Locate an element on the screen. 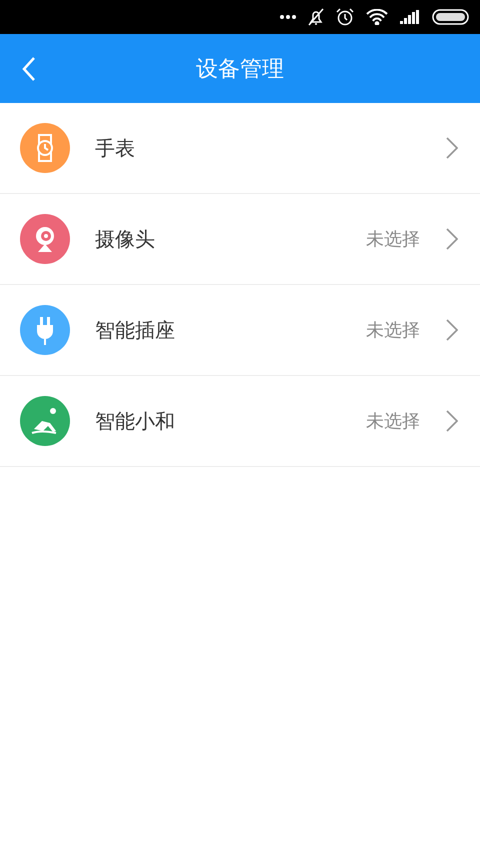 This screenshot has height=853, width=480. more-dots-icon is located at coordinates (288, 17).